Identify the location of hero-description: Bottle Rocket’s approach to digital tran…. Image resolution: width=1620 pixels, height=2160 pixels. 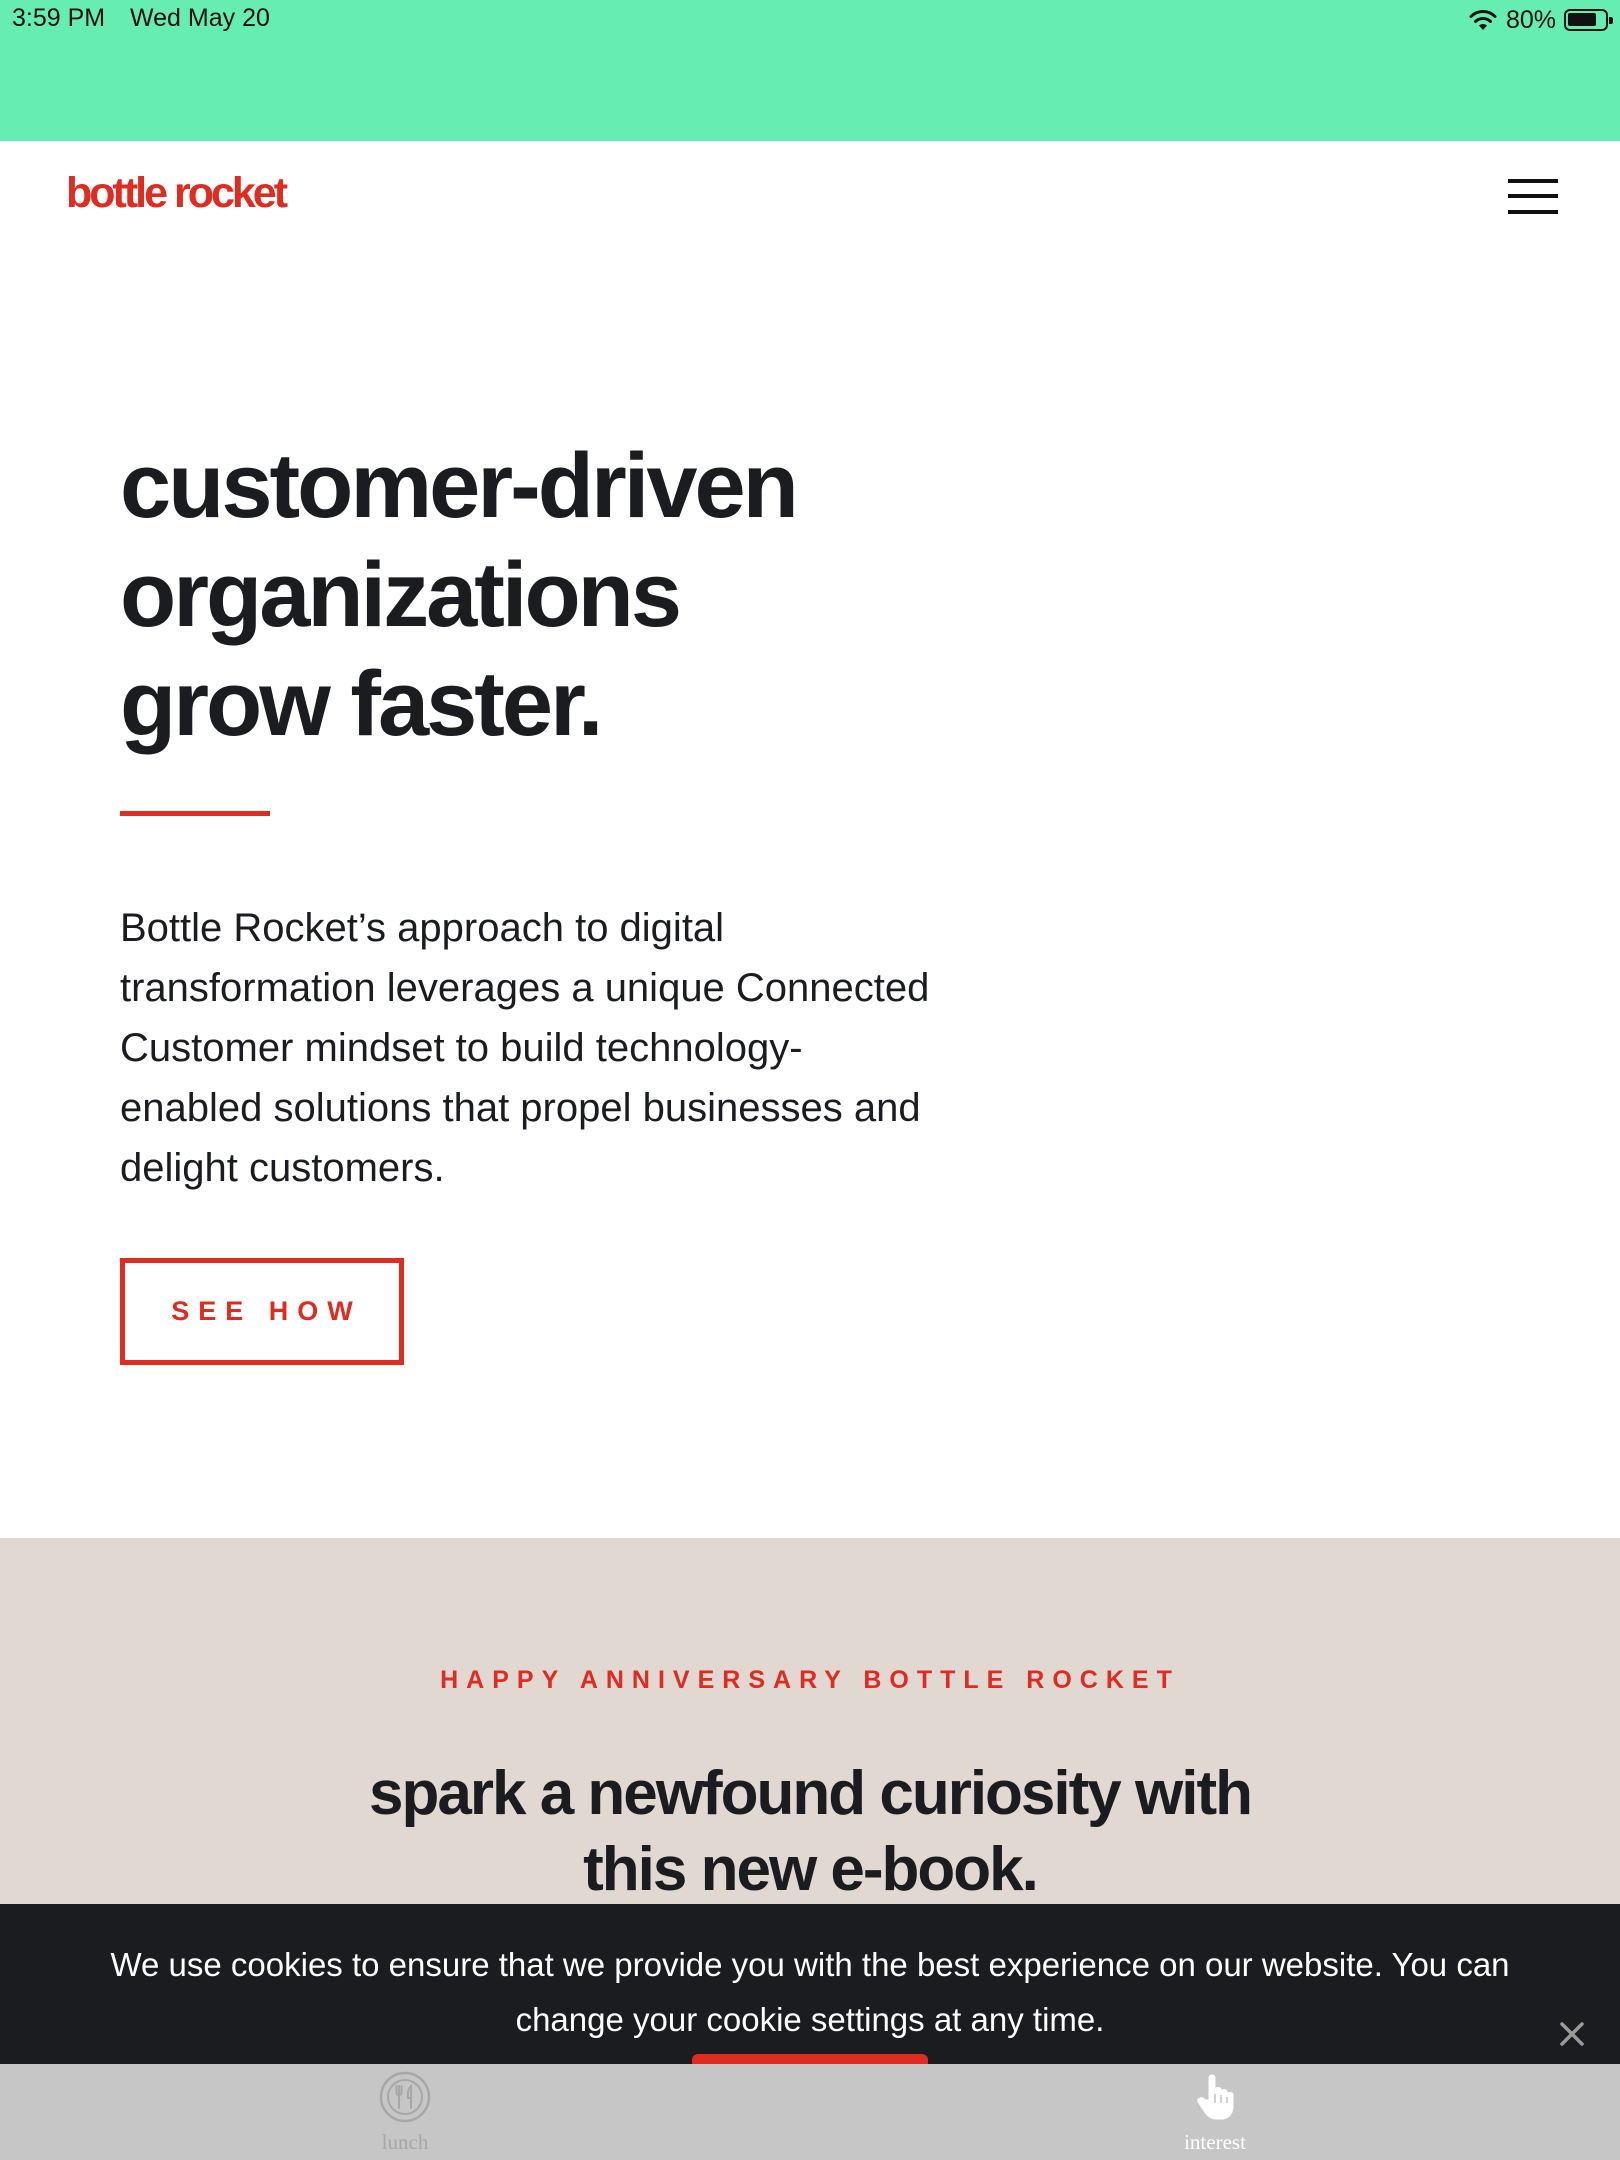
(580, 1048).